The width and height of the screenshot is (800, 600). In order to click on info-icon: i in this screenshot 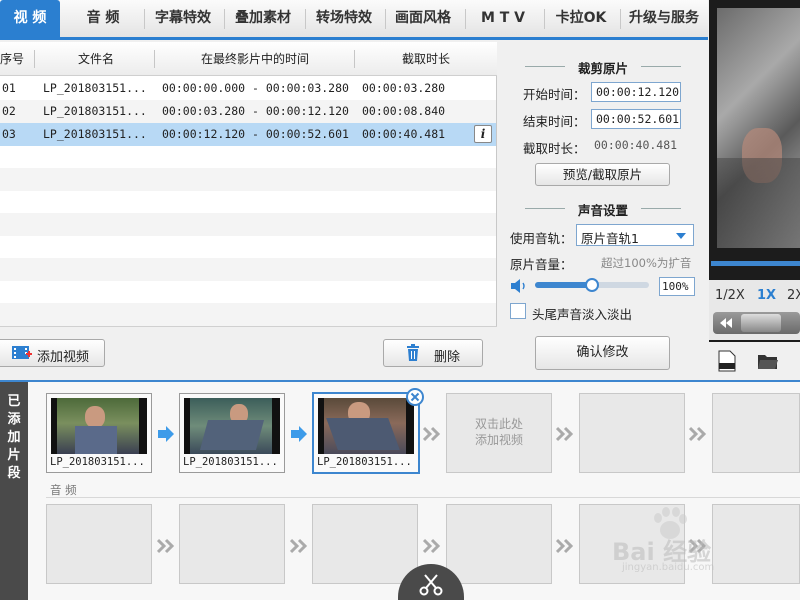, I will do `click(483, 134)`.